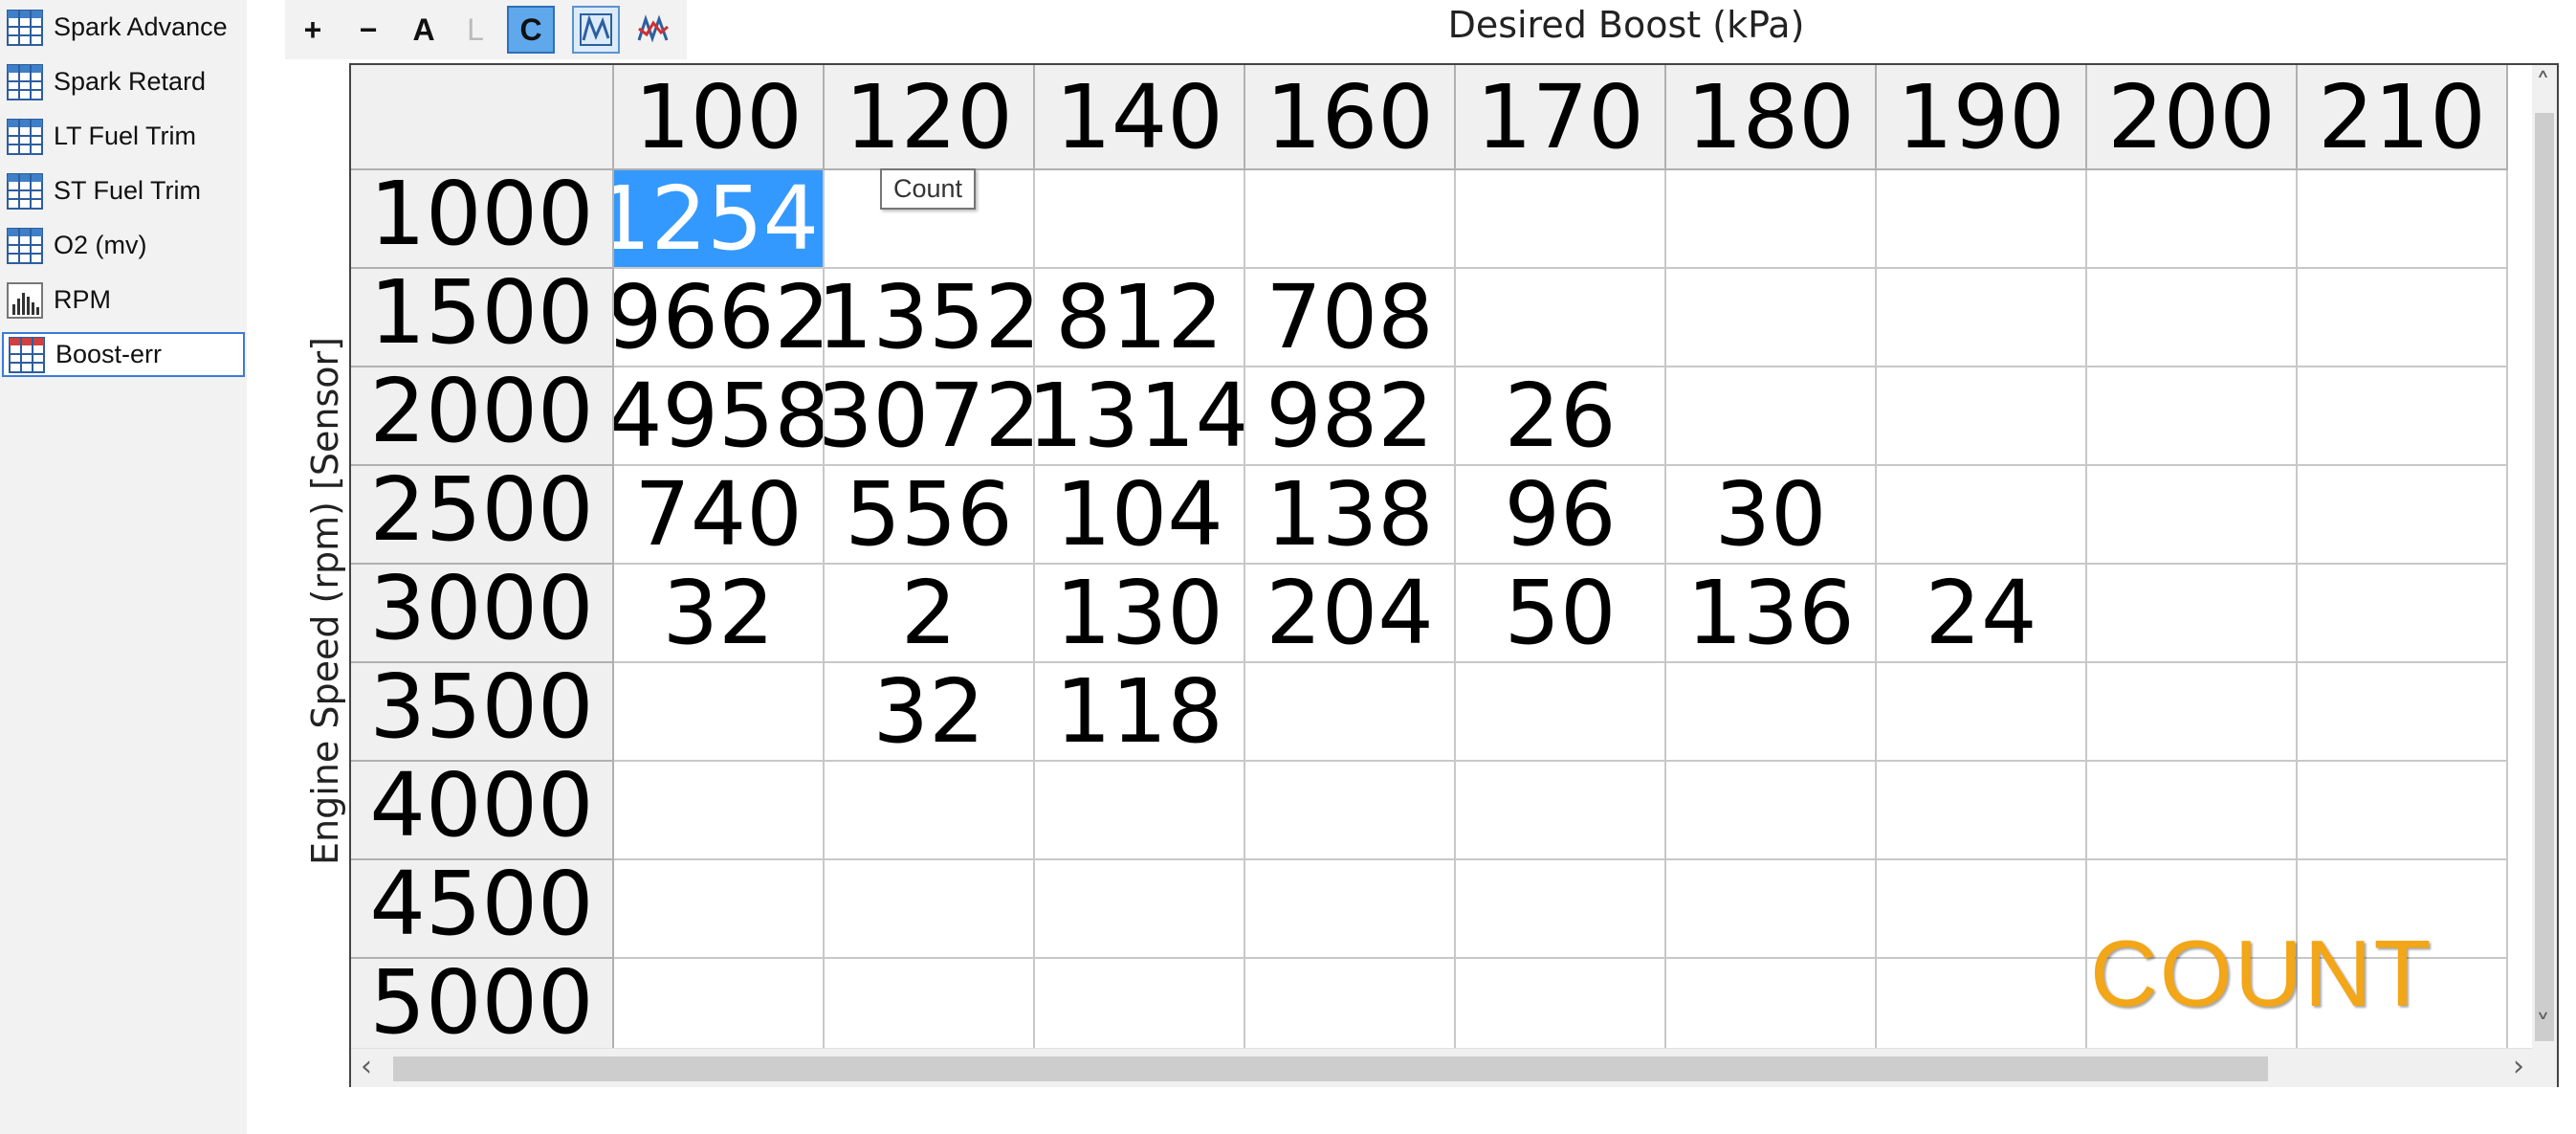 The height and width of the screenshot is (1134, 2576). What do you see at coordinates (313, 30) in the screenshot?
I see `add-button: +` at bounding box center [313, 30].